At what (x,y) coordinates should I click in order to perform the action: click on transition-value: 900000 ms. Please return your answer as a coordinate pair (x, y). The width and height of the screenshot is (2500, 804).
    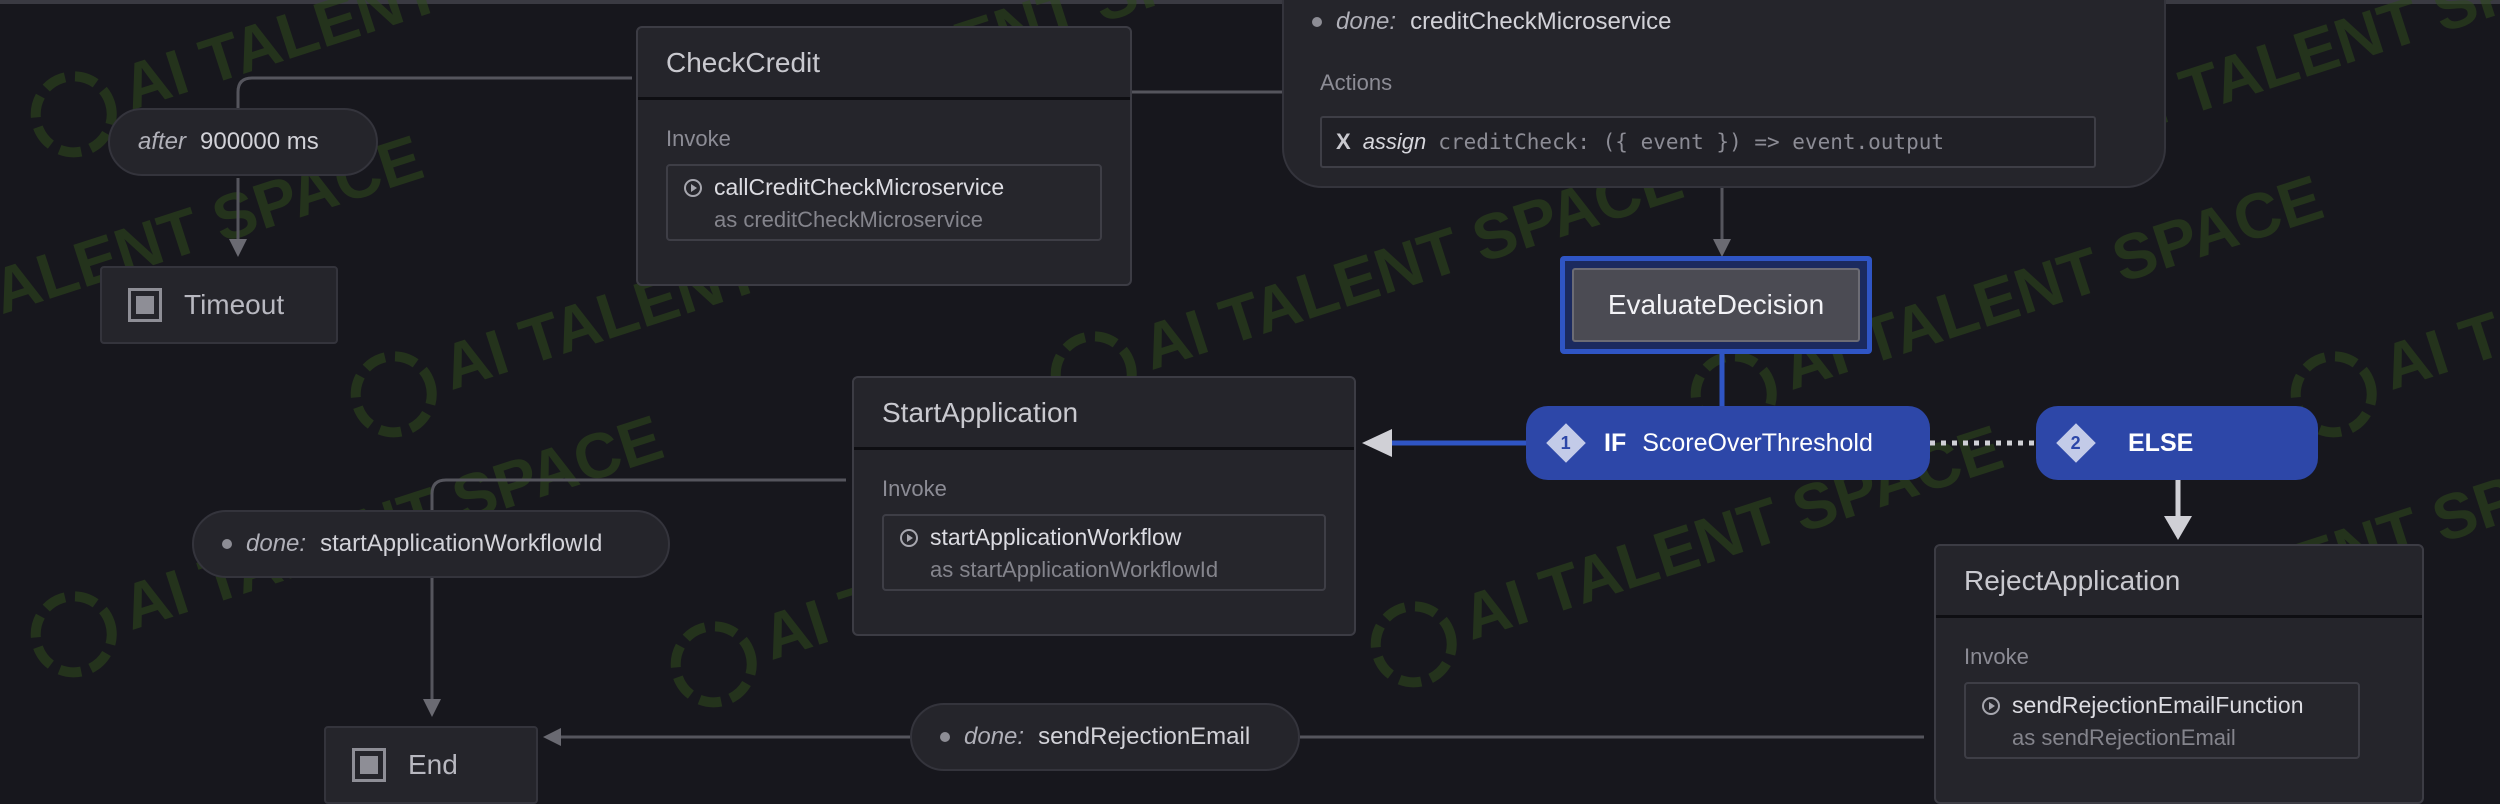
    Looking at the image, I should click on (259, 141).